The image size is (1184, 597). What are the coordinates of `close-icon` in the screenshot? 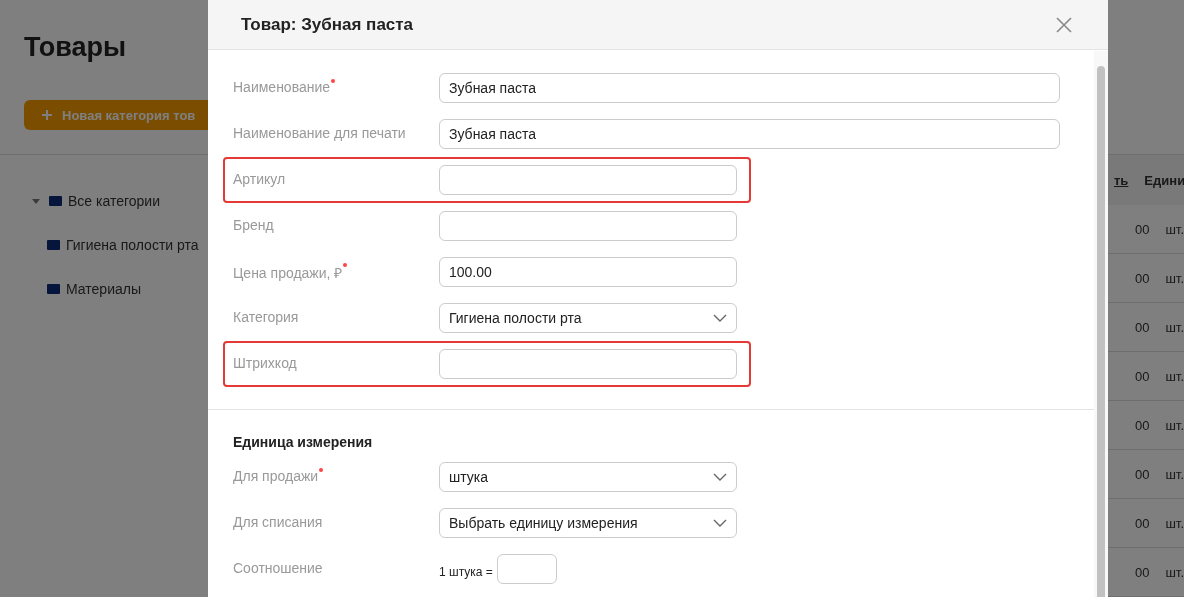 It's located at (1064, 24).